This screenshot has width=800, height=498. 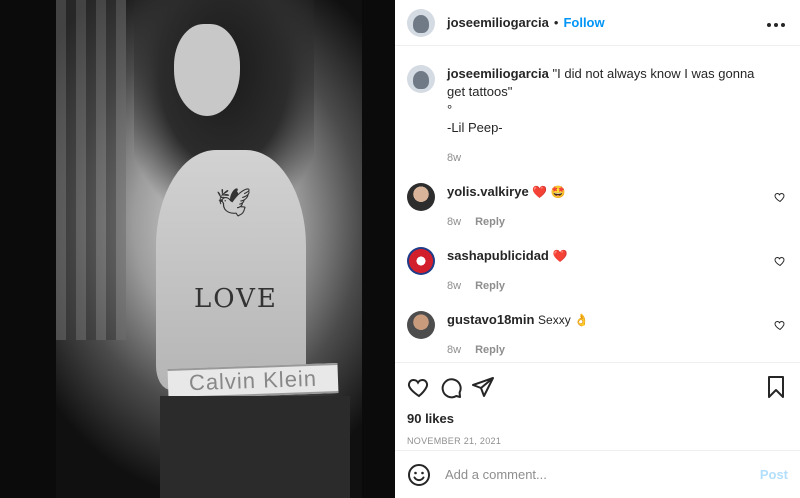 I want to click on comment-text: ❤️, so click(x=560, y=256).